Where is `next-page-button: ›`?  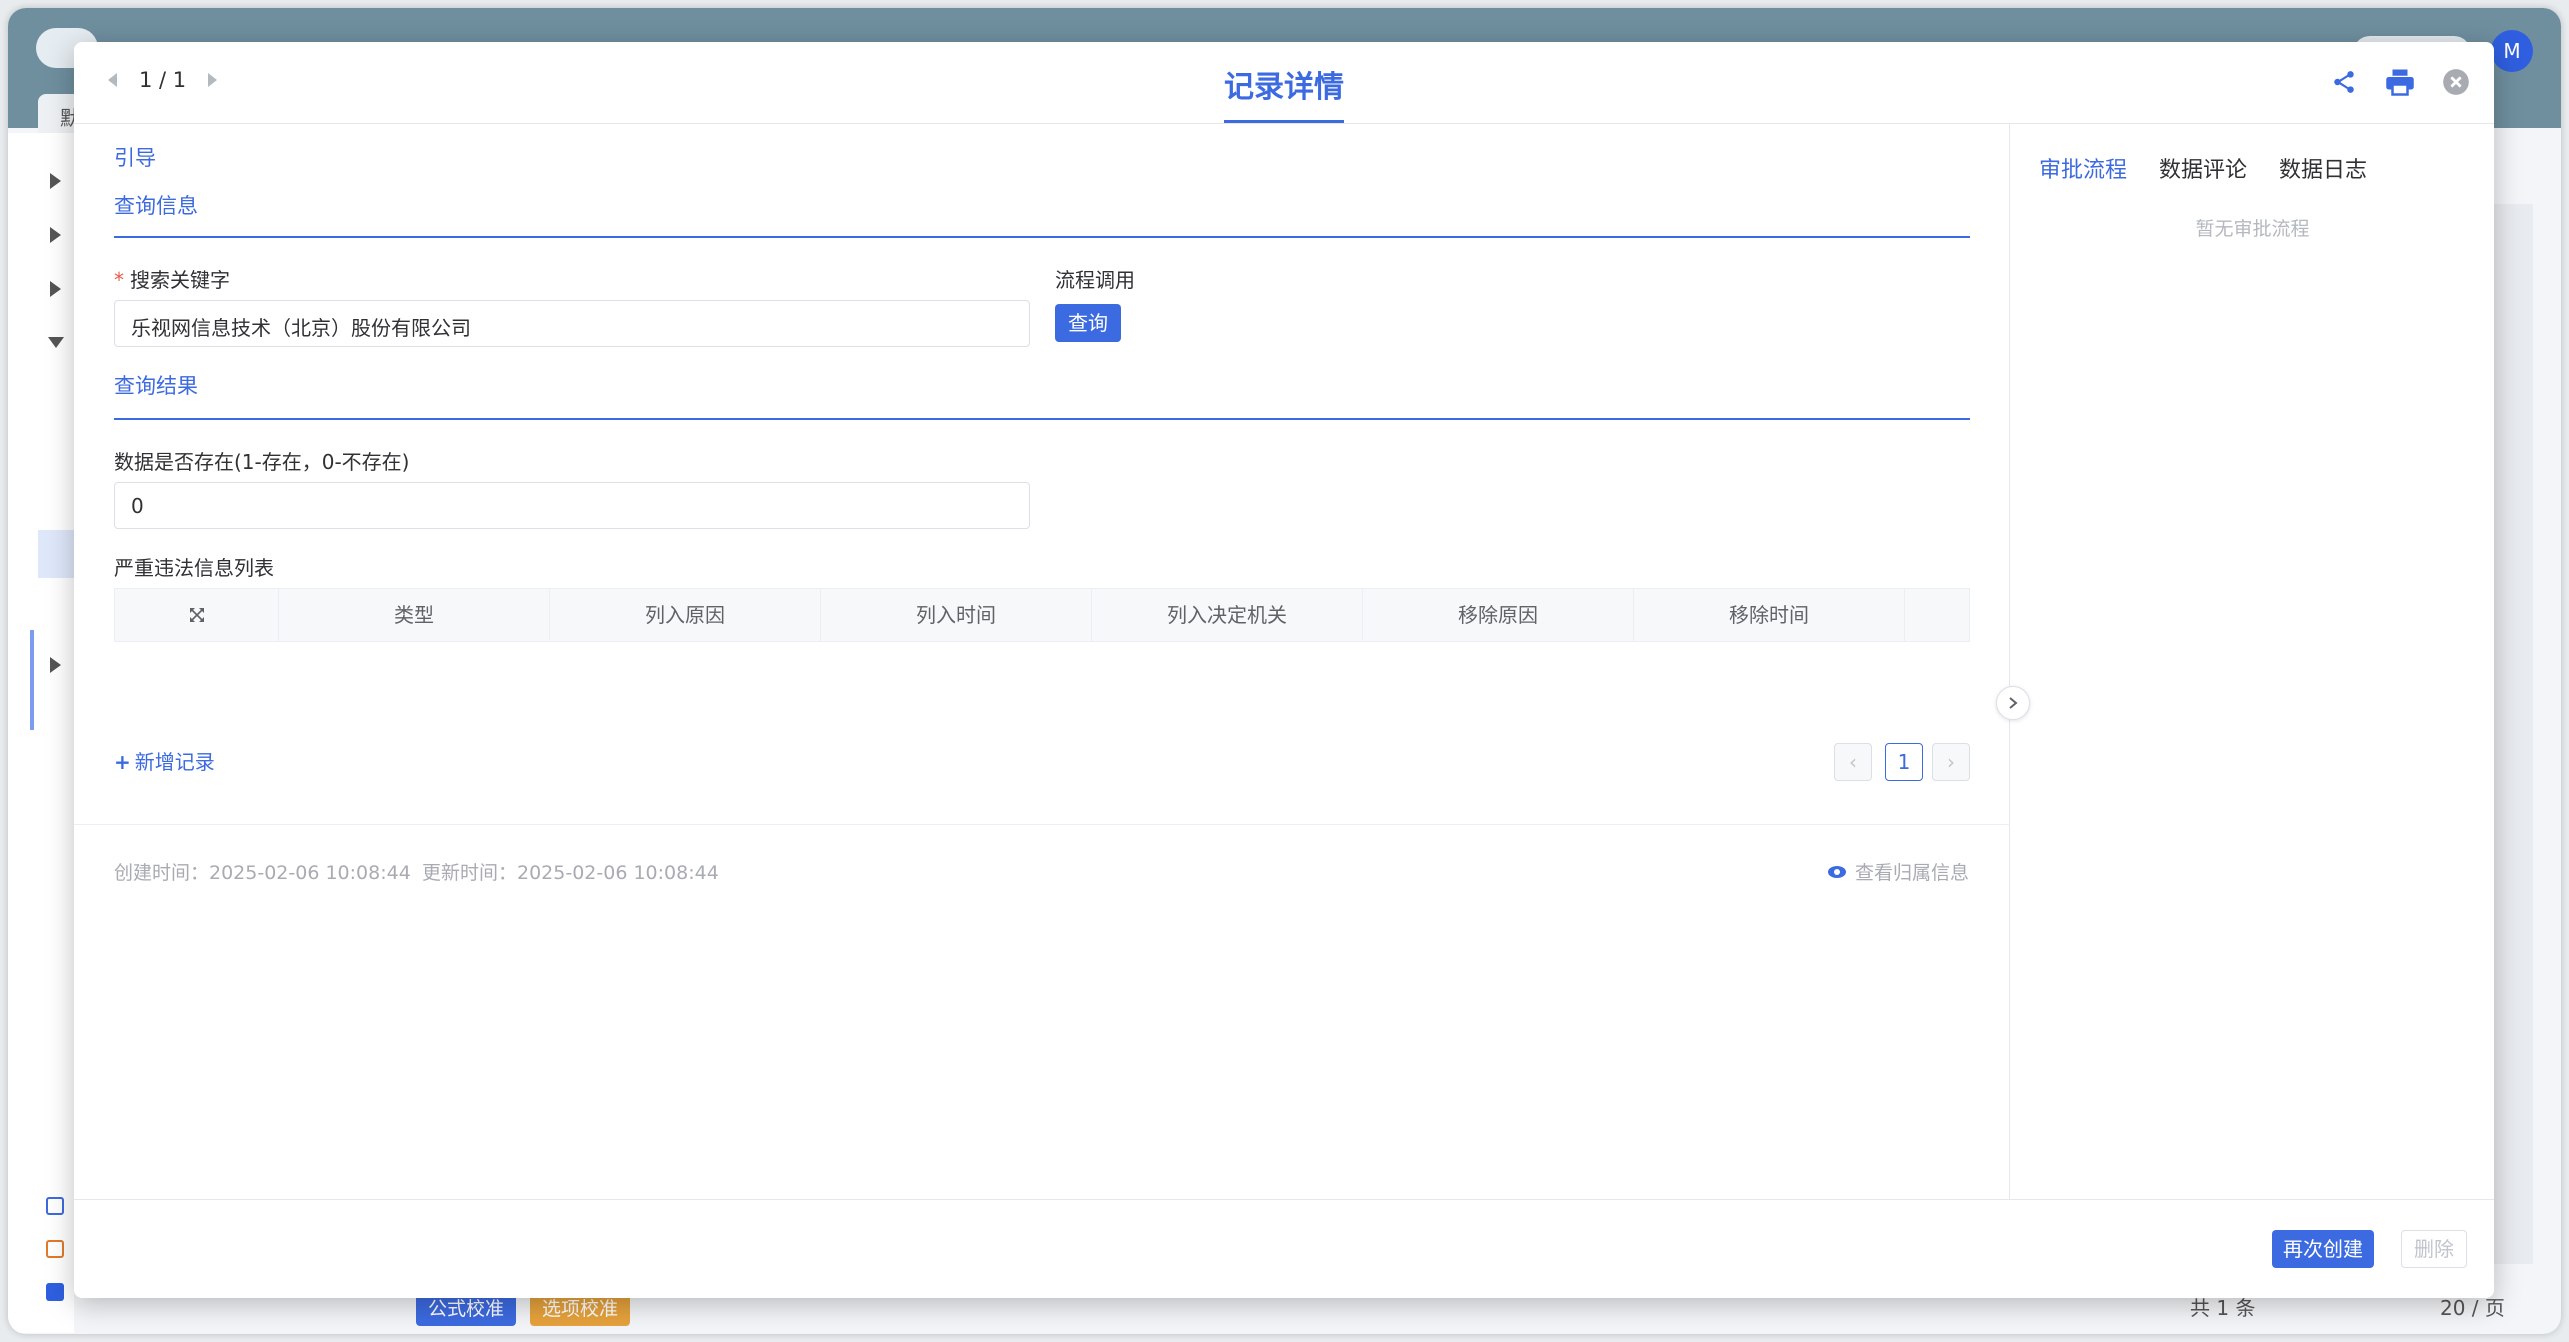 next-page-button: › is located at coordinates (1951, 762).